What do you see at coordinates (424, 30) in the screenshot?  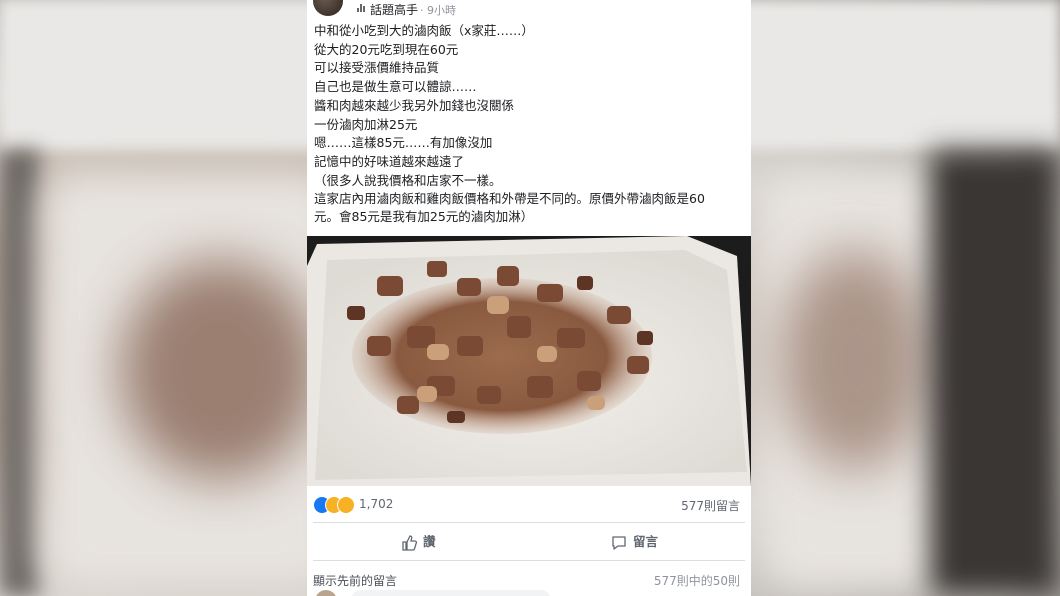 I see `post-line: 中和從小吃到大的滷肉飯（x家莊……）` at bounding box center [424, 30].